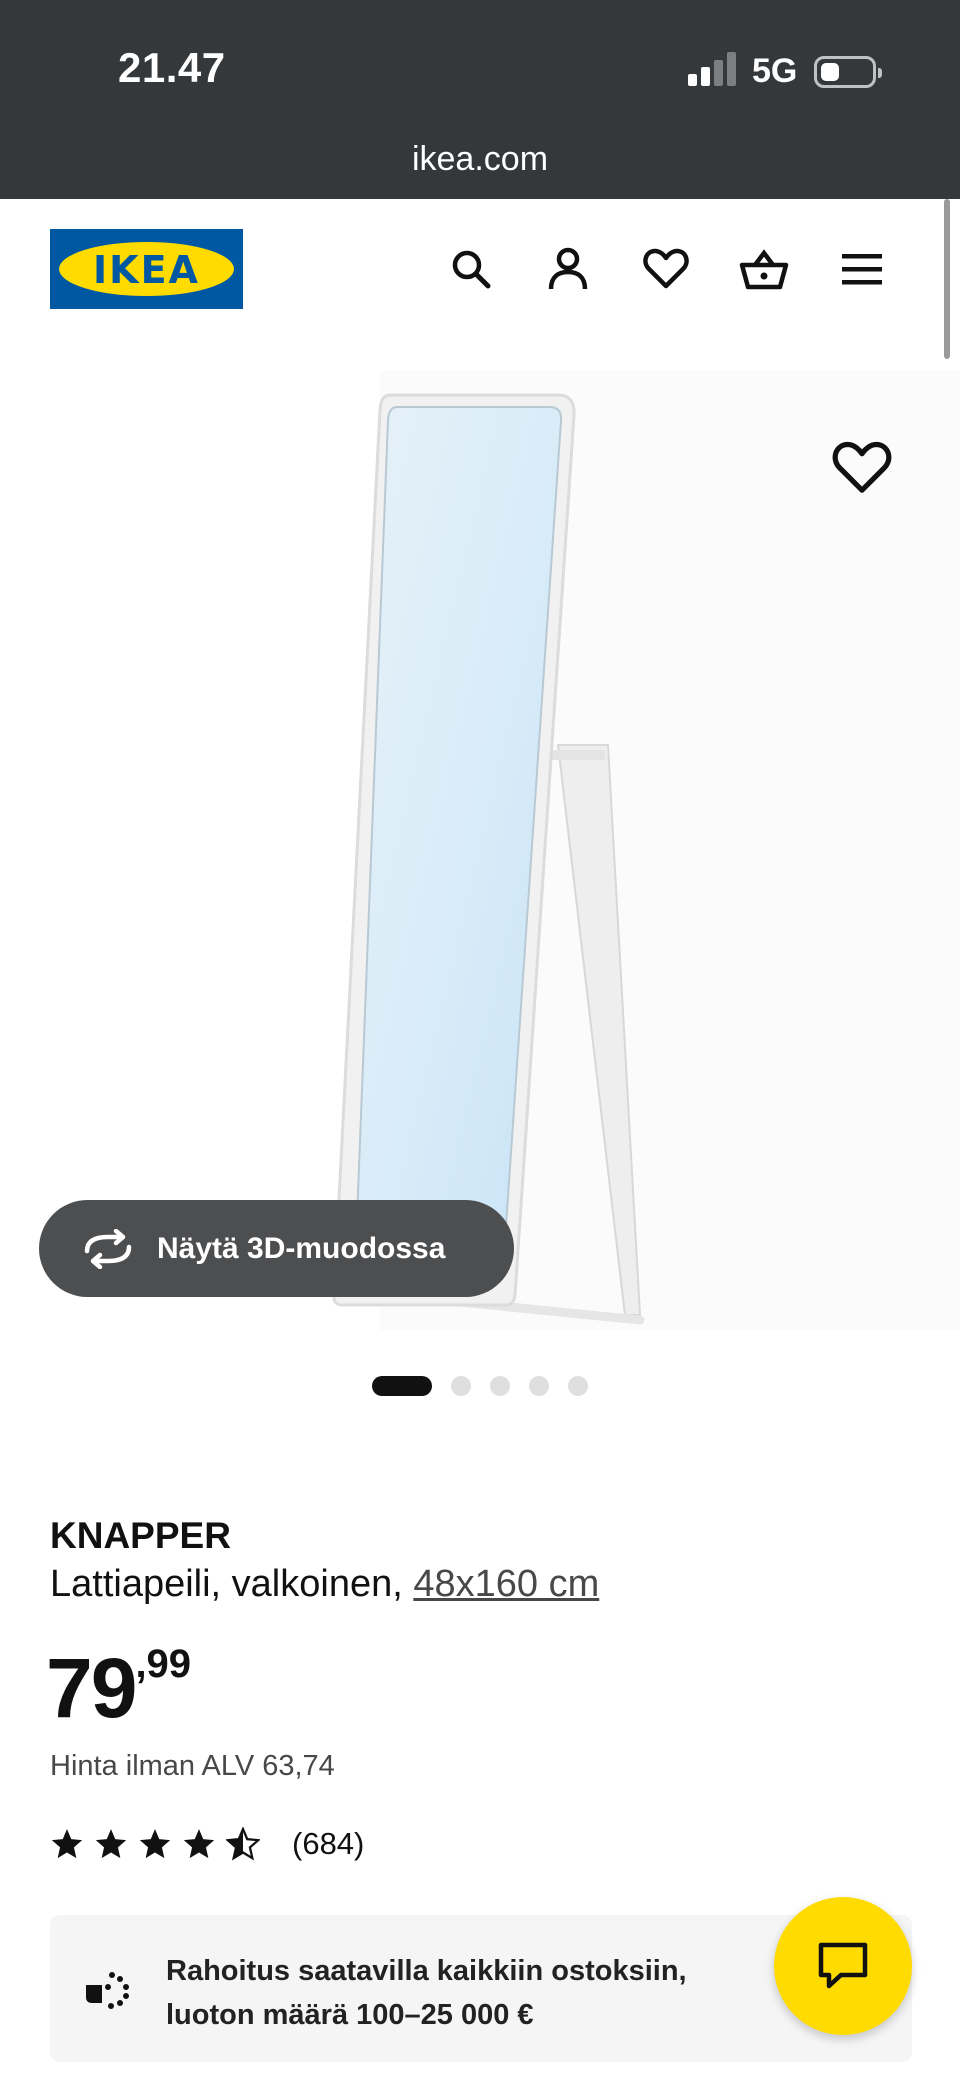 The height and width of the screenshot is (2081, 960). I want to click on gallery-pagination, so click(489, 1386).